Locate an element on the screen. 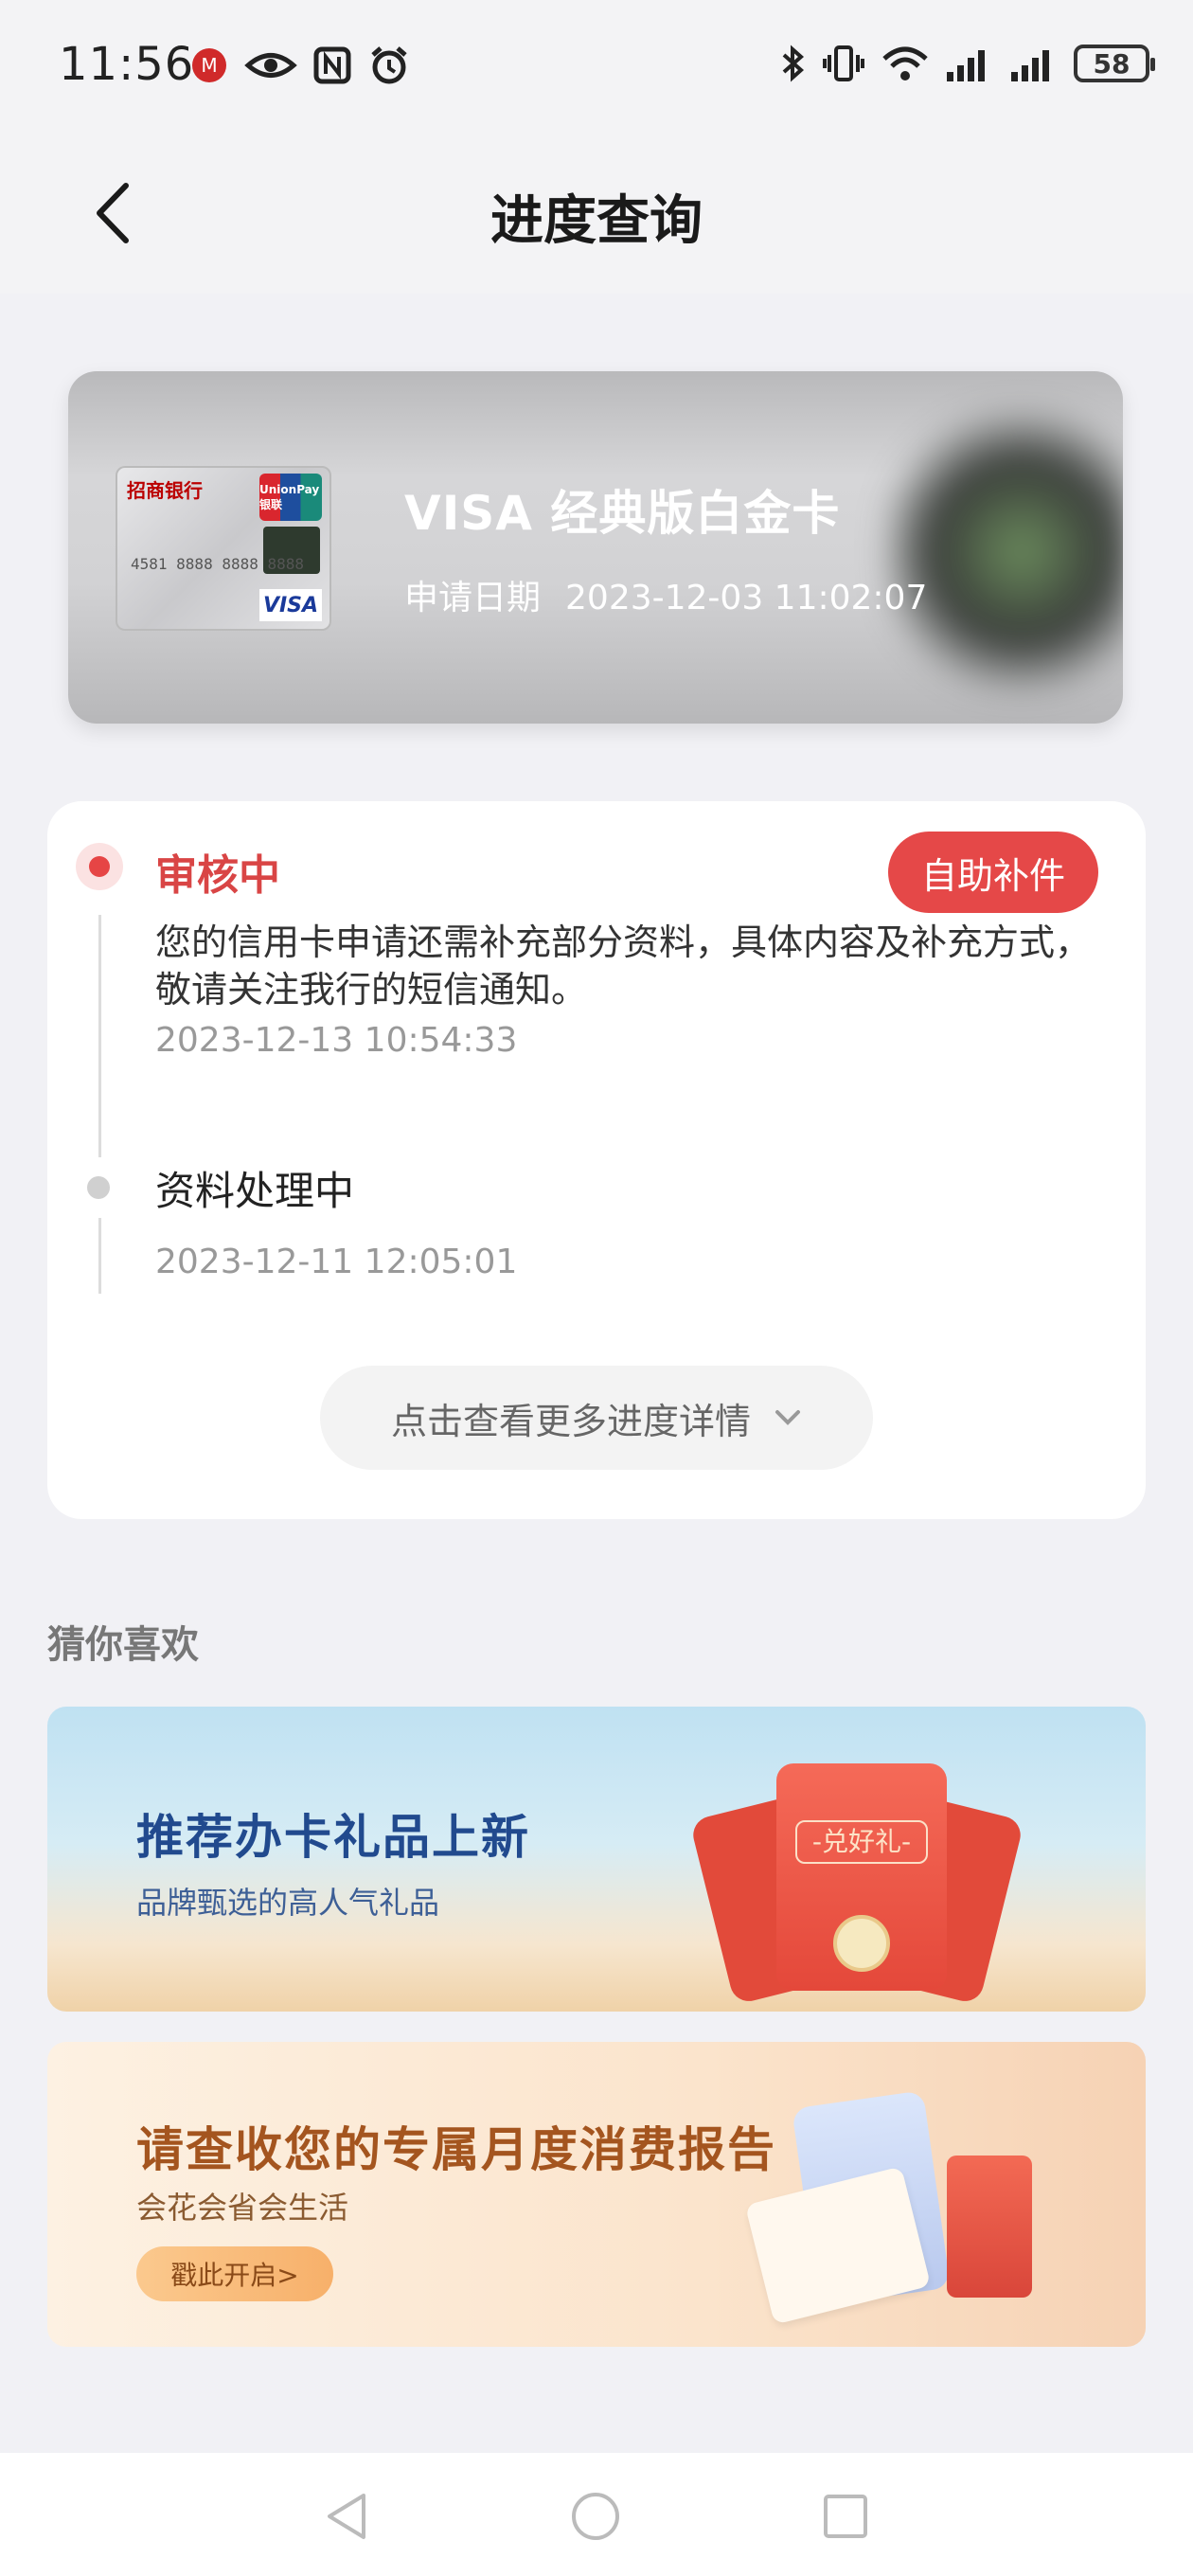 This screenshot has width=1193, height=2576. wifi-icon is located at coordinates (905, 63).